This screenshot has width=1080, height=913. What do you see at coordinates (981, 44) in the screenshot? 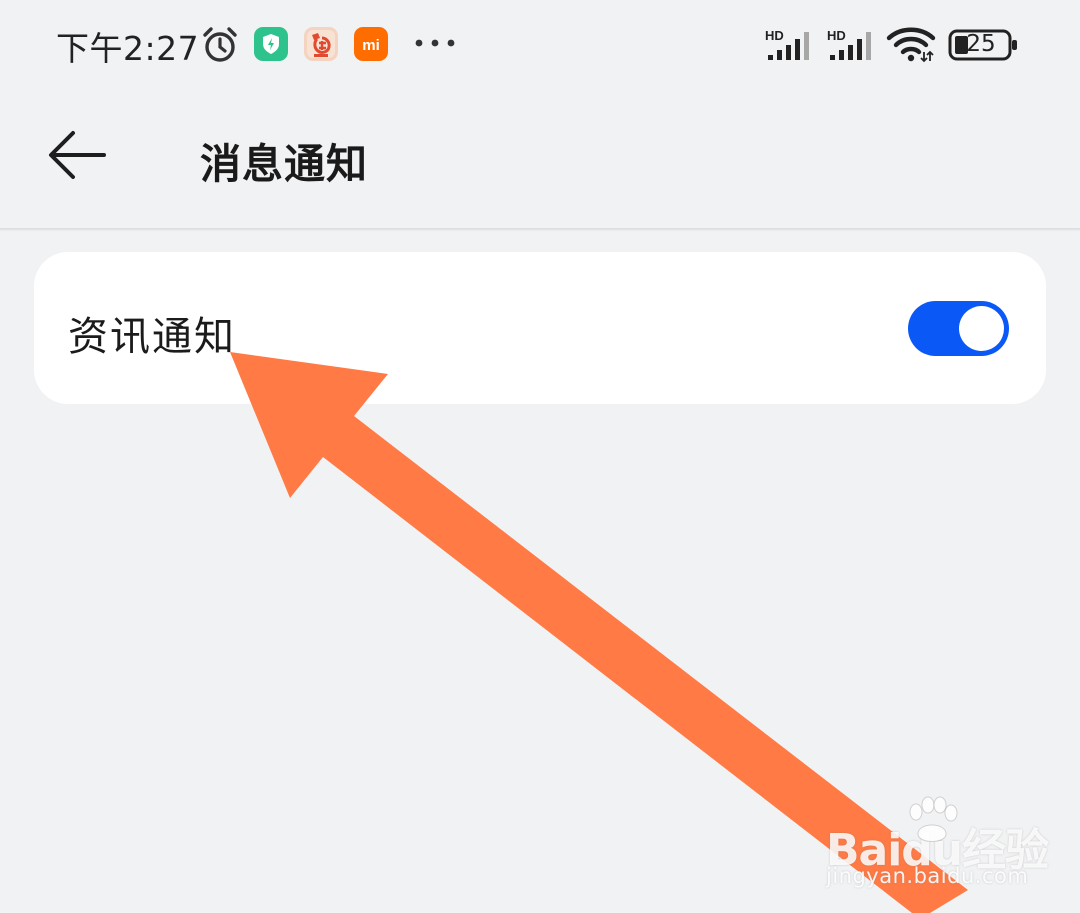
I see `battery-level: 25` at bounding box center [981, 44].